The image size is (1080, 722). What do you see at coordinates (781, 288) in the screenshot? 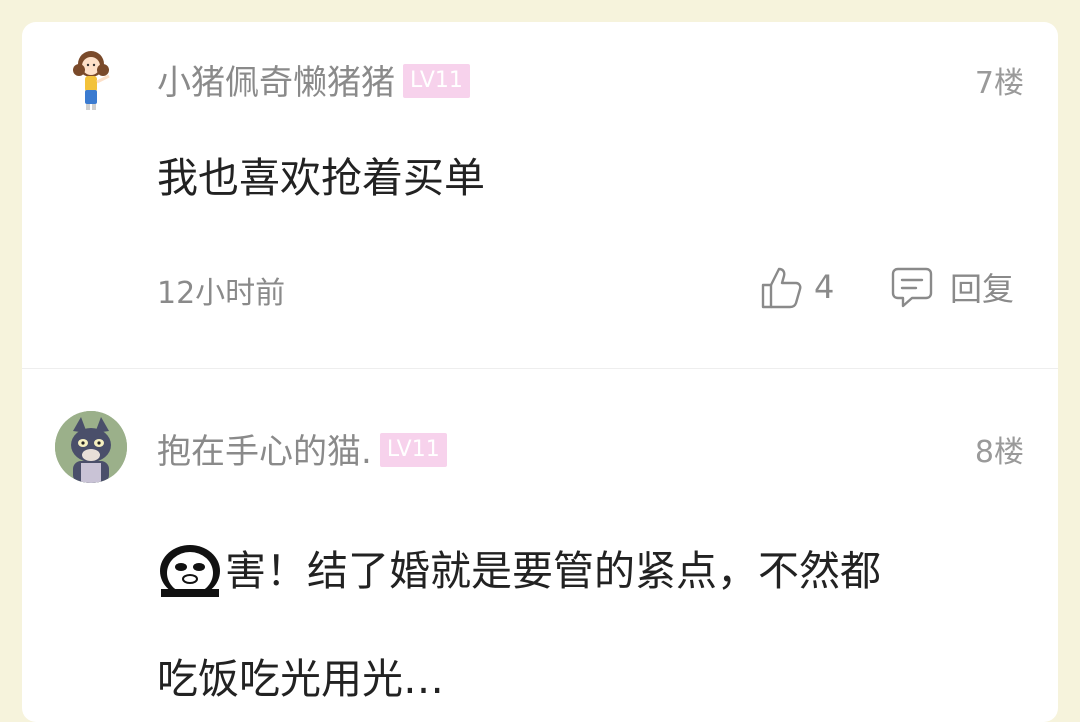
I see `like-icon` at bounding box center [781, 288].